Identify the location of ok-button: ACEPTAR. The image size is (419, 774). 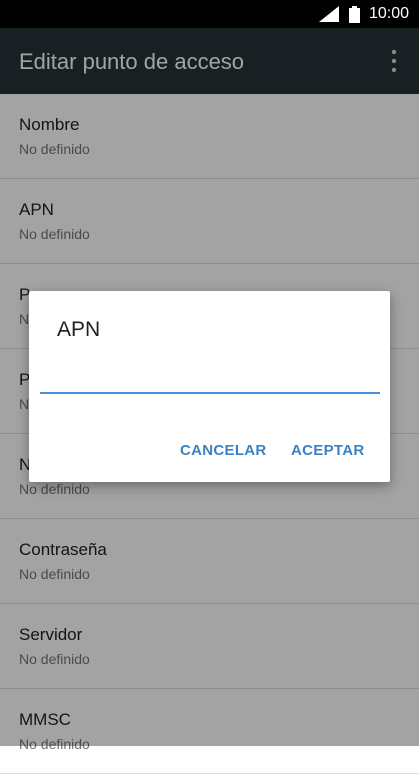
(328, 450).